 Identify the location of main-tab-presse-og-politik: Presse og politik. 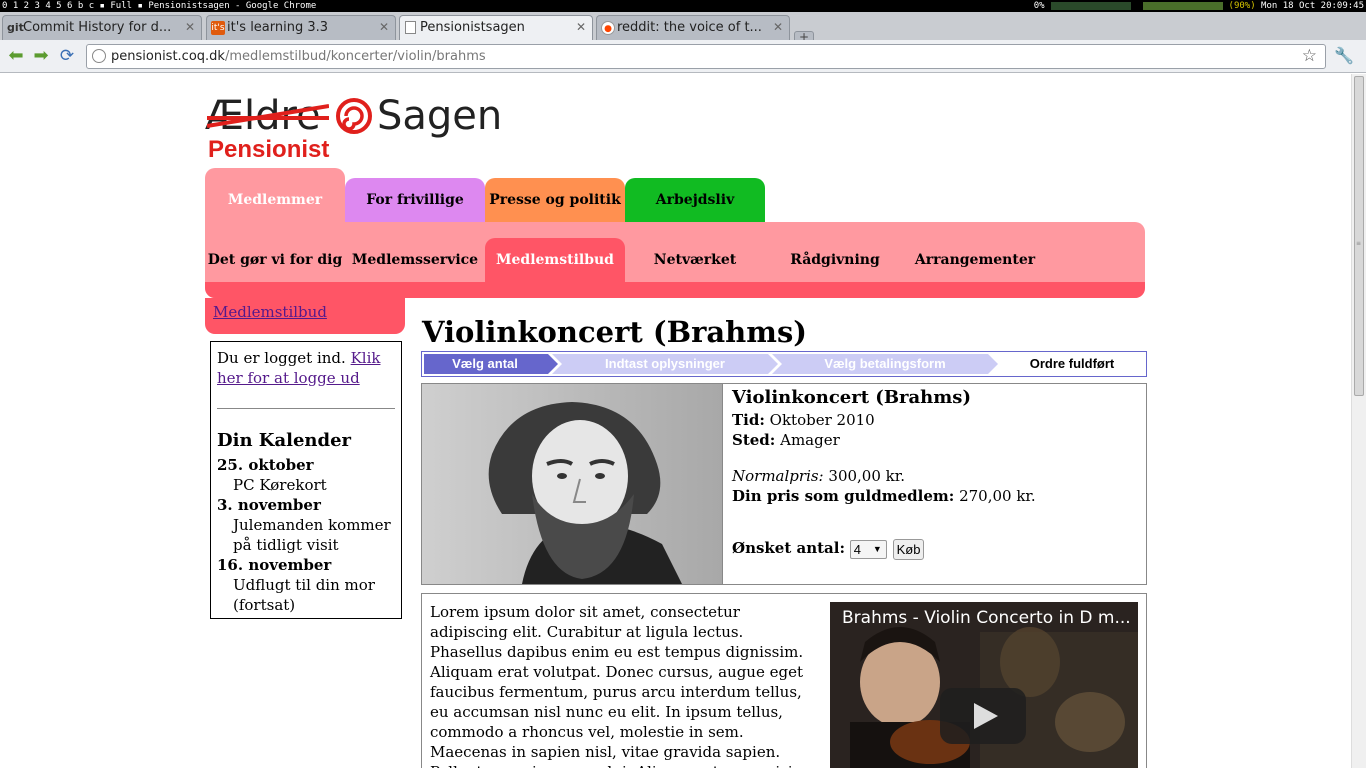
(555, 200).